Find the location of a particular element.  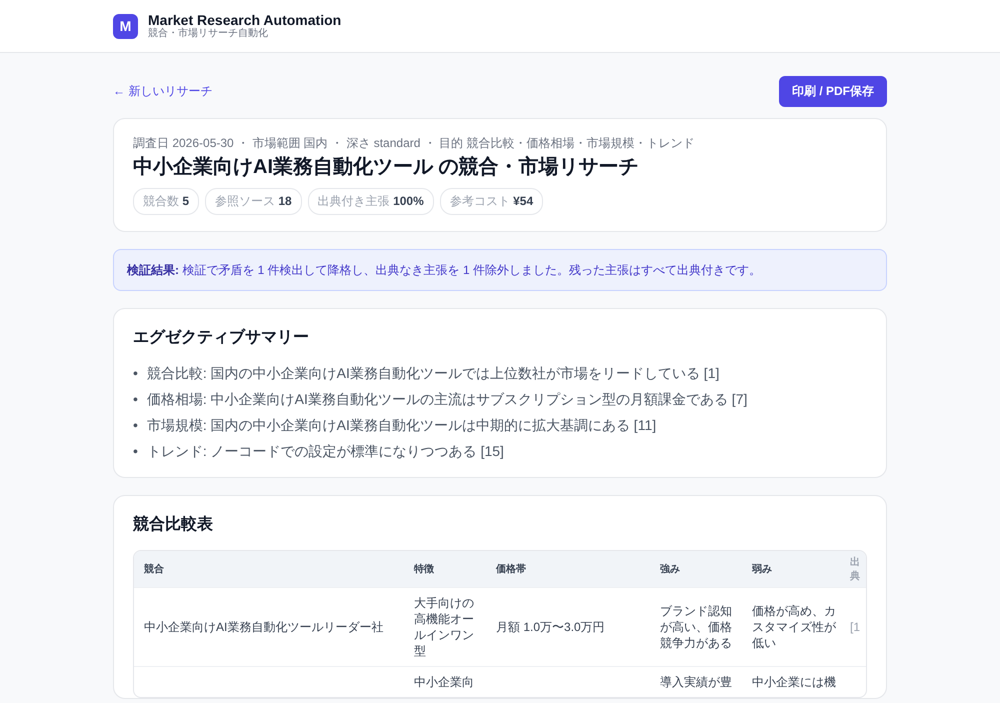

app-subtitle: 競合・市場リサーチ自動化 is located at coordinates (208, 34).